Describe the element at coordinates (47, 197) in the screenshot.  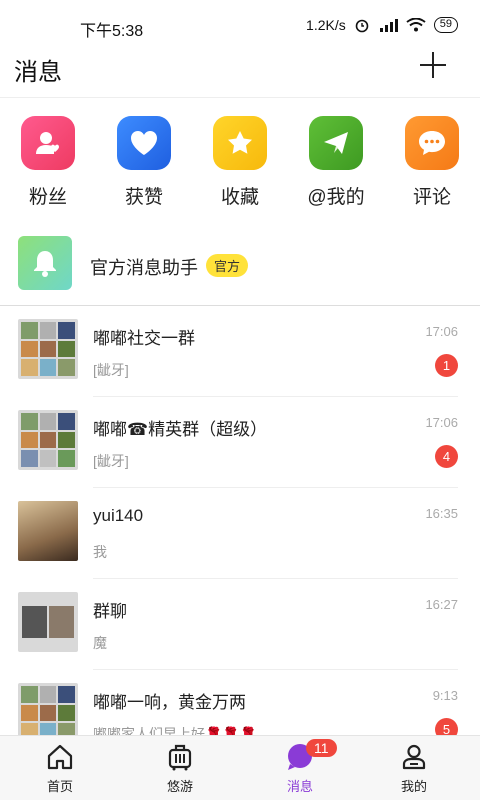
I see `quick-action-label: 粉丝` at that location.